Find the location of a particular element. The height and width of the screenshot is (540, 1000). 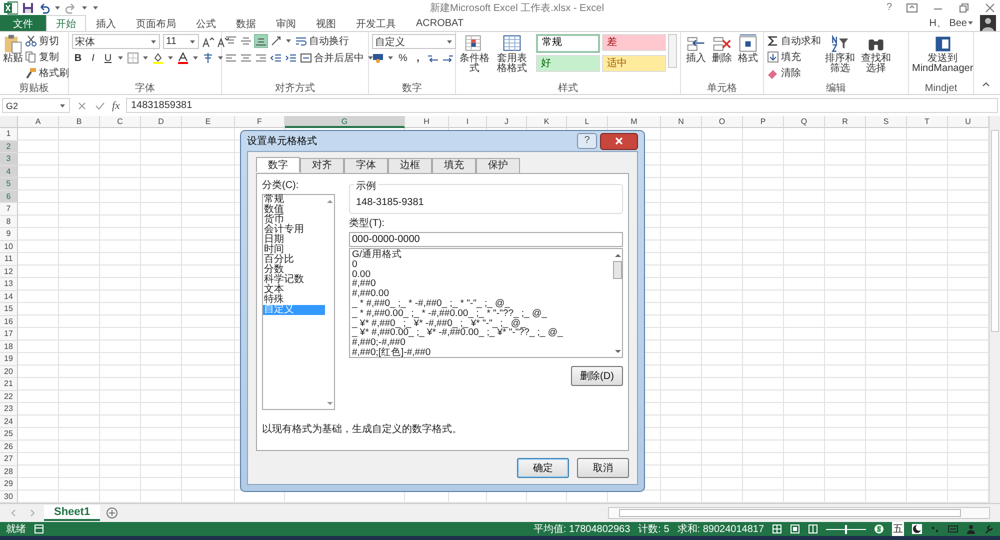

align-right-icon is located at coordinates (261, 58).